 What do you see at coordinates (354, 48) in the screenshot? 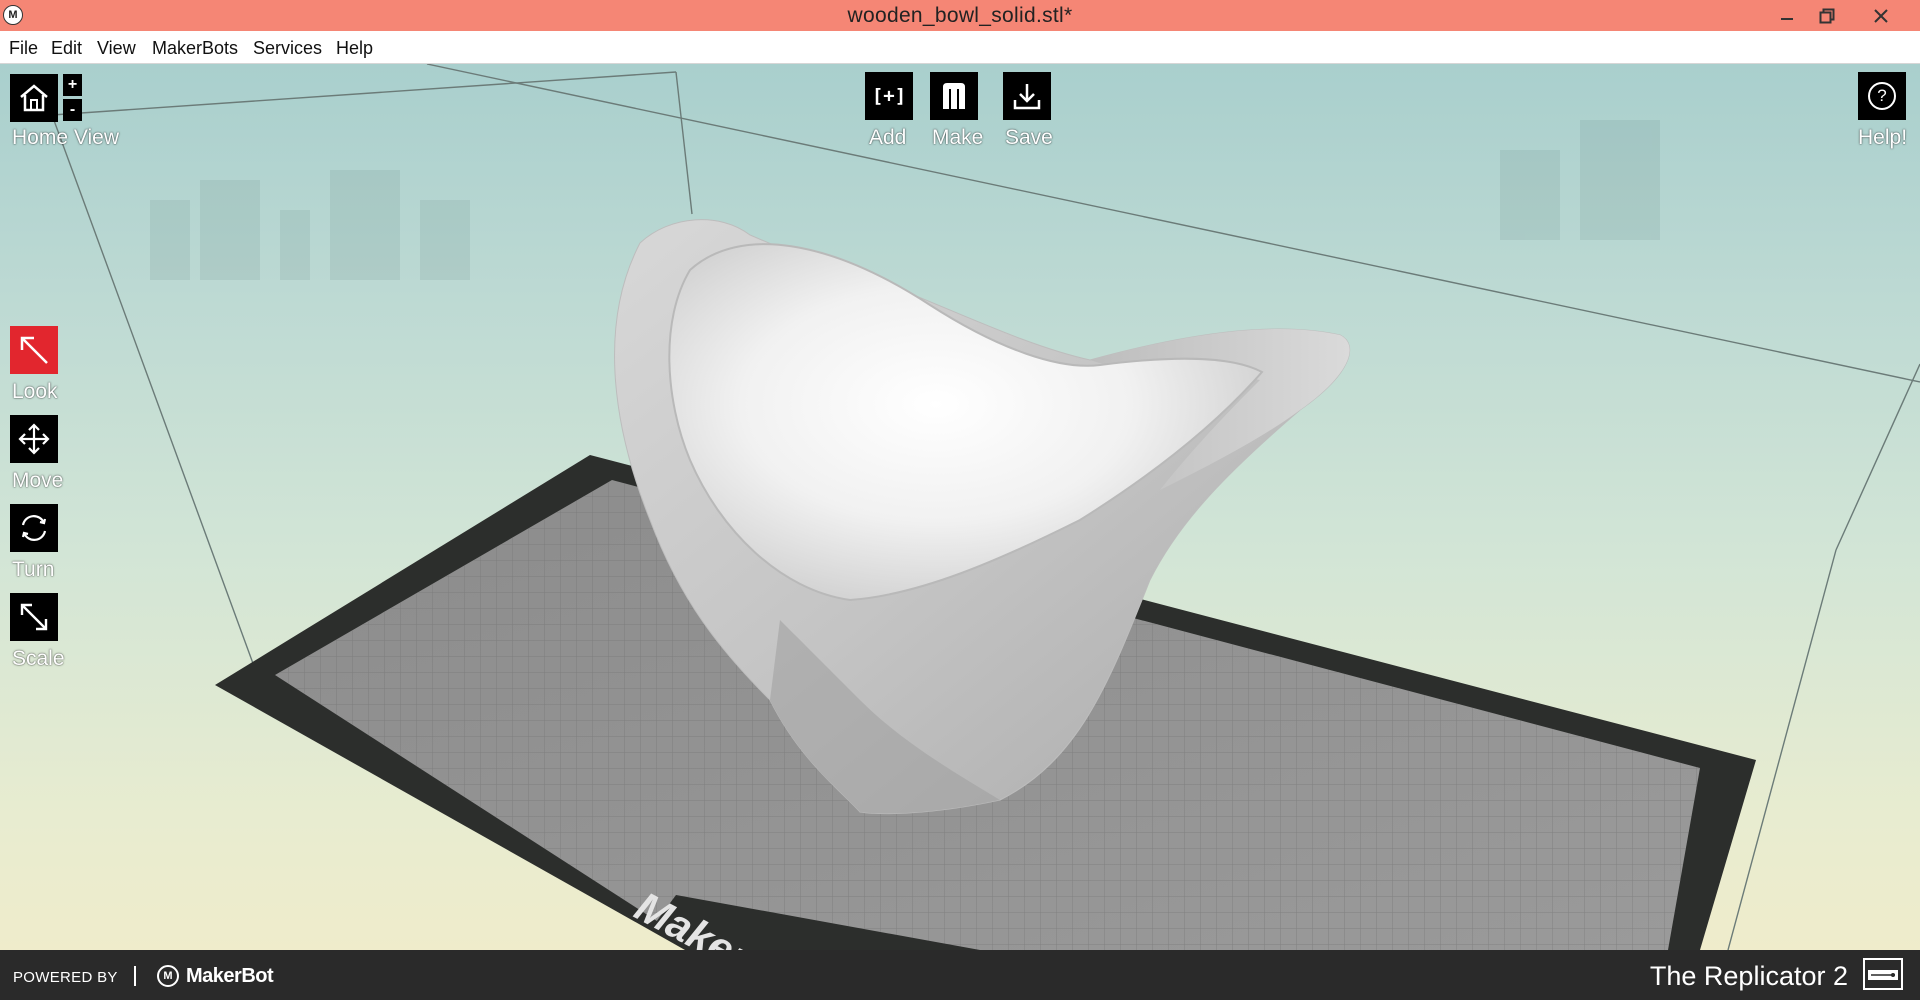
I see `menu-help: Help` at bounding box center [354, 48].